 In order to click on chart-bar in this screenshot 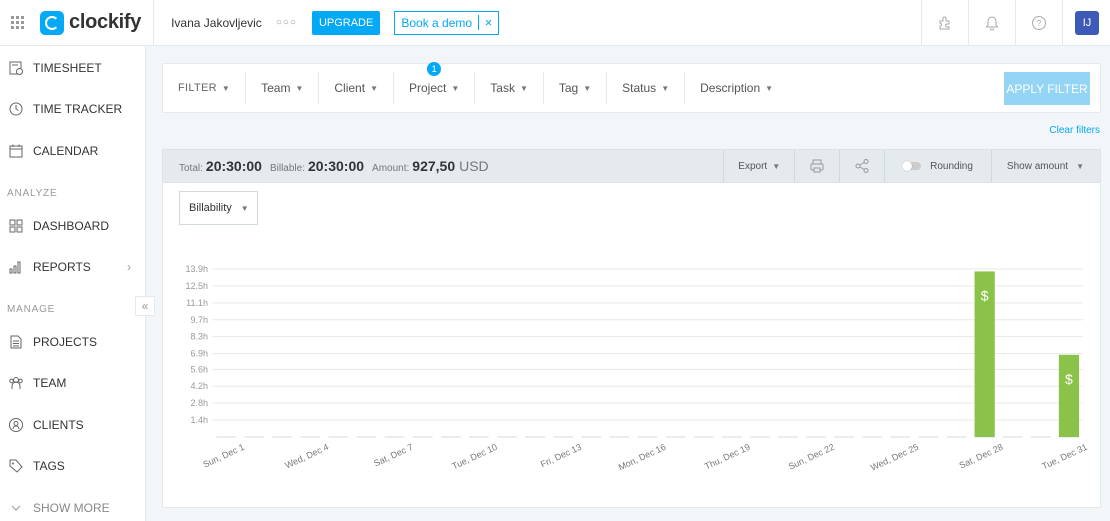, I will do `click(1069, 395)`.